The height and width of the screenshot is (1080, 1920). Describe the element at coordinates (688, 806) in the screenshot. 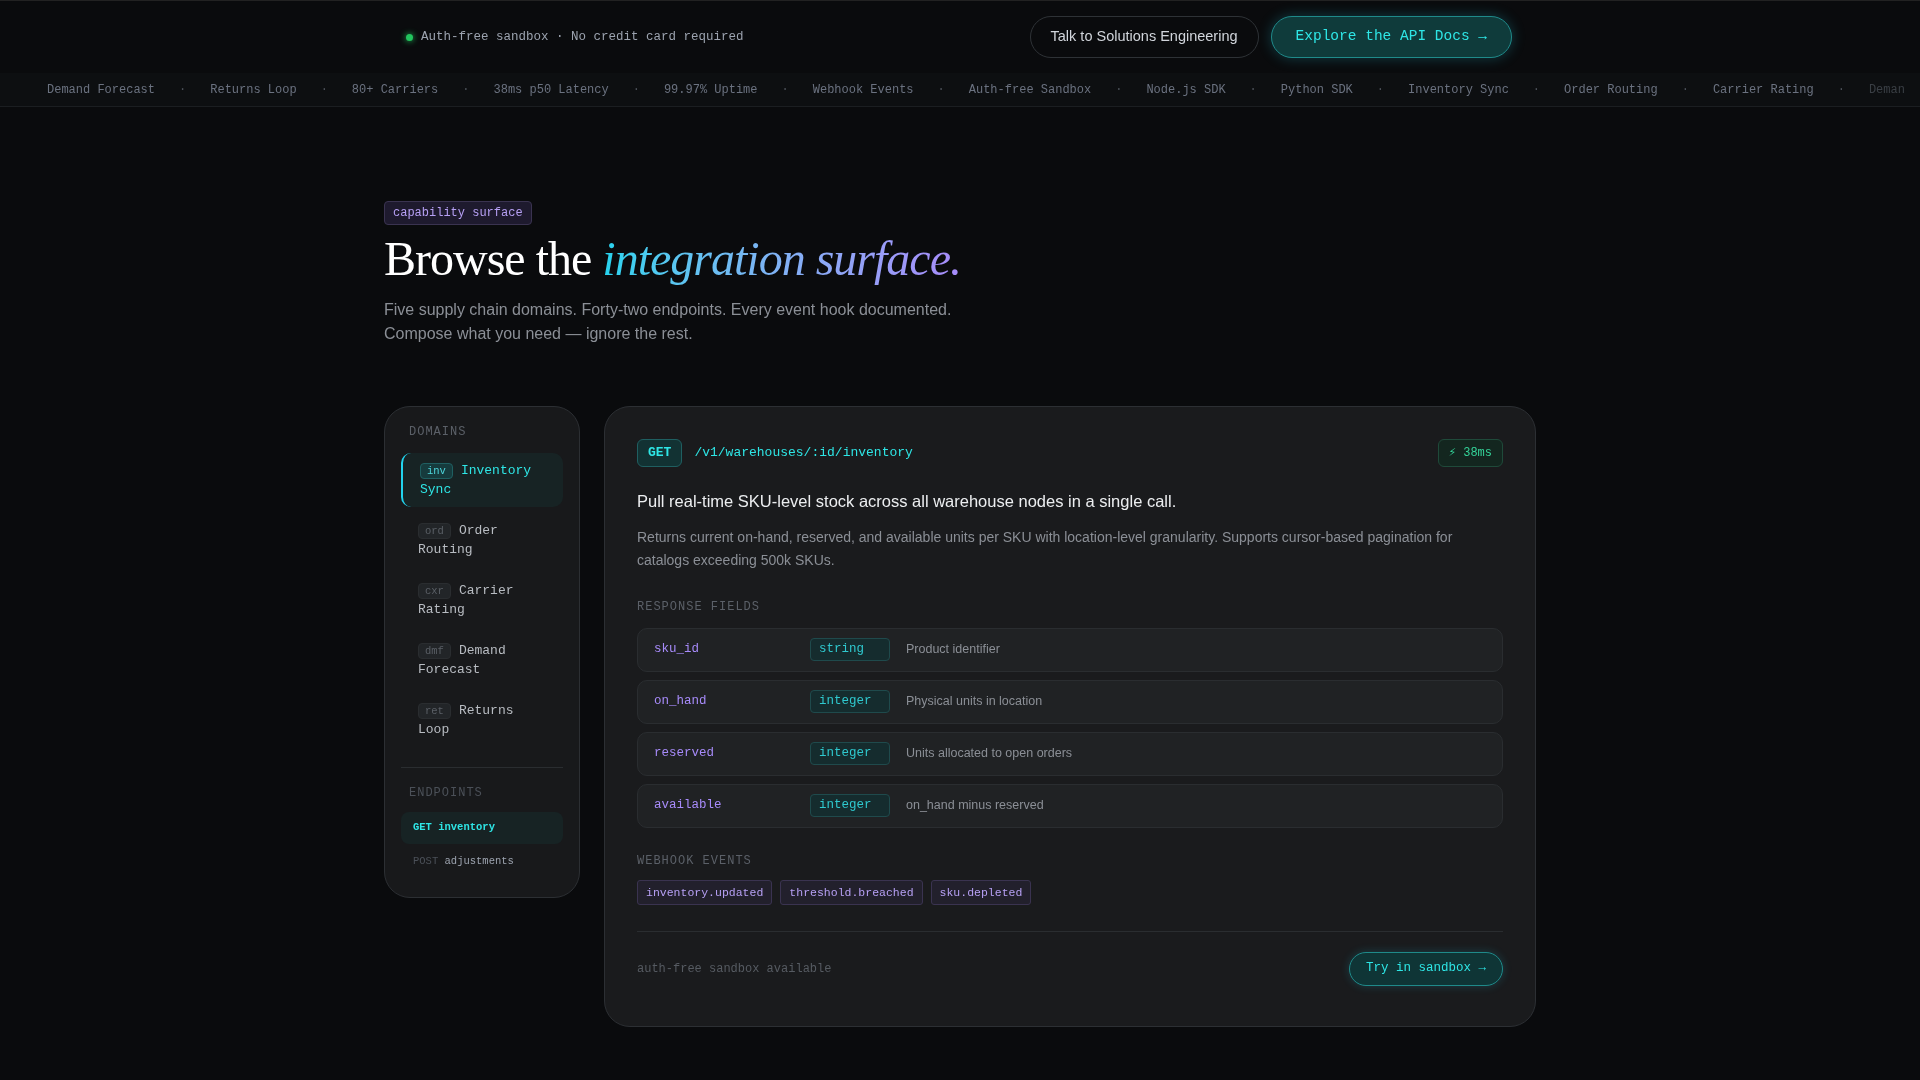

I see `field-name: available` at that location.